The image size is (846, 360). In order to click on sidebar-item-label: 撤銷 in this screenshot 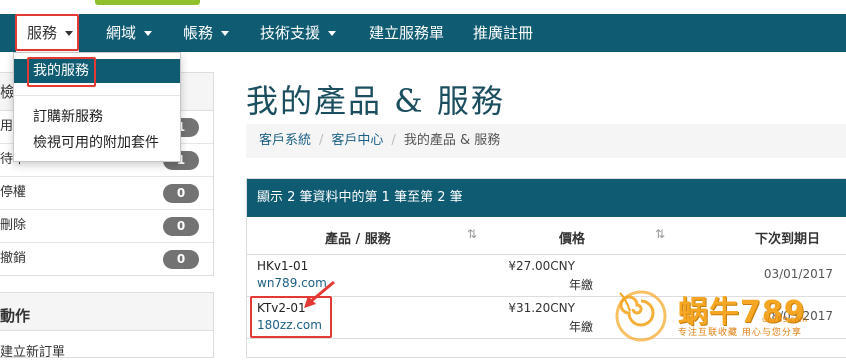, I will do `click(13, 258)`.